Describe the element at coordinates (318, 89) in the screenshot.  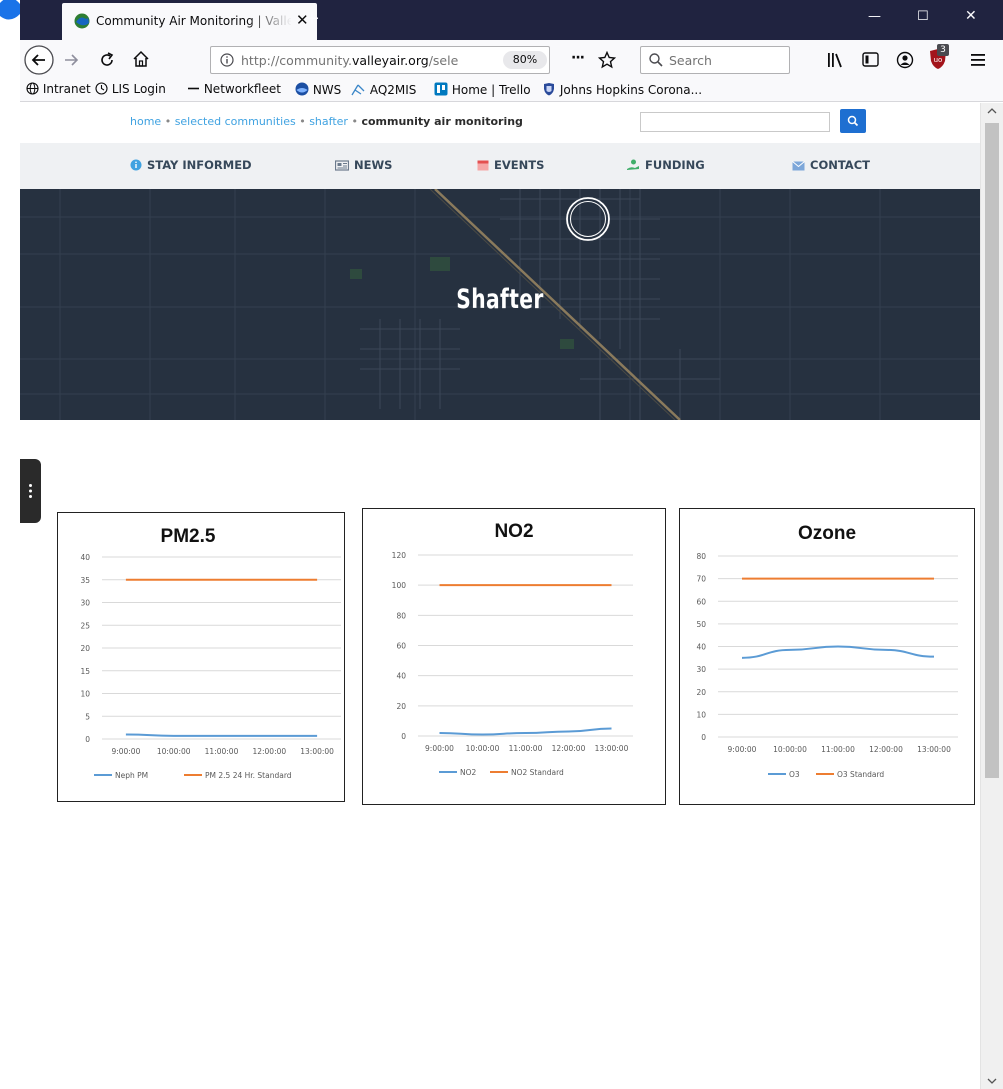
I see `bookmark-nws: NWS` at that location.